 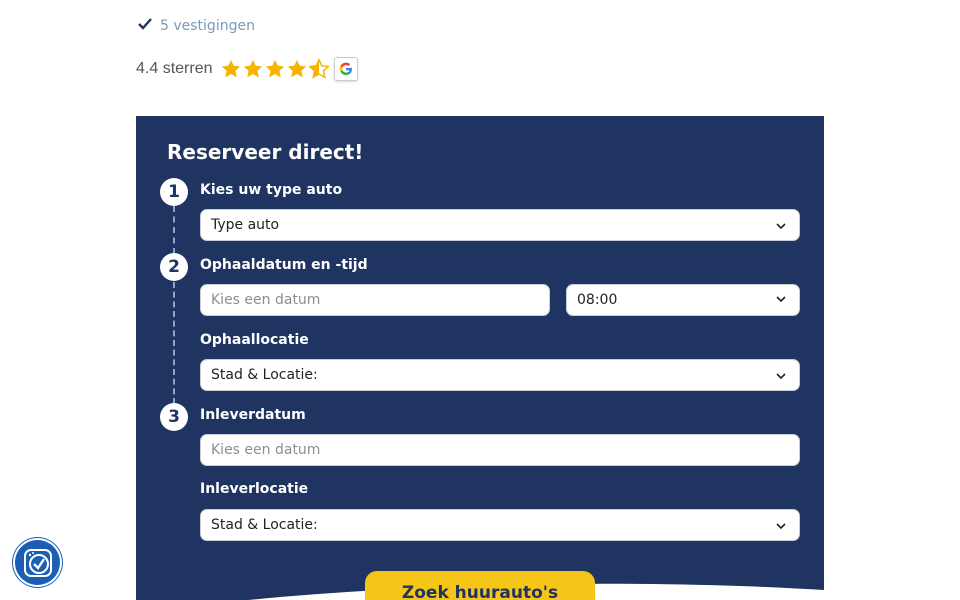 I want to click on pickup-datetime-label: Ophaaldatum en -tijd, so click(x=284, y=265).